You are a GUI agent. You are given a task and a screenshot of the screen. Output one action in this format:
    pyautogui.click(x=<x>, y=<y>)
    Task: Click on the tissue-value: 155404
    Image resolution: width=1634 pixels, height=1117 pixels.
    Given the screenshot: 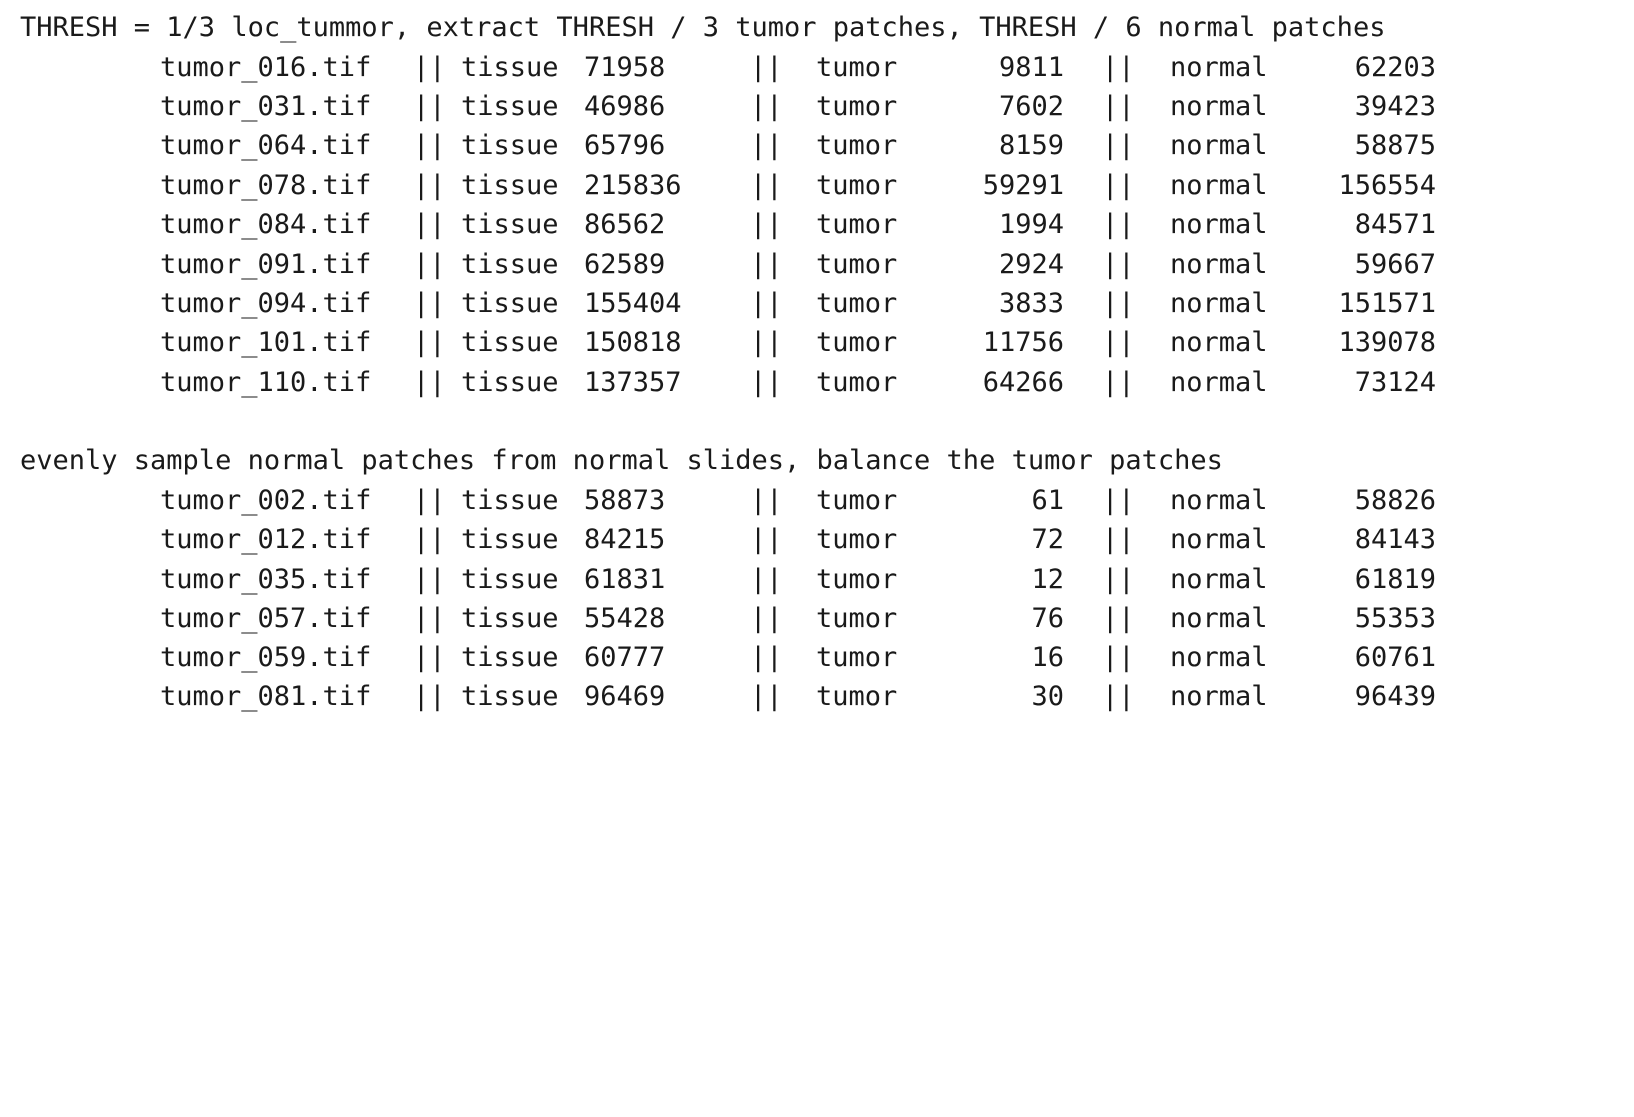 What is the action you would take?
    pyautogui.click(x=633, y=303)
    